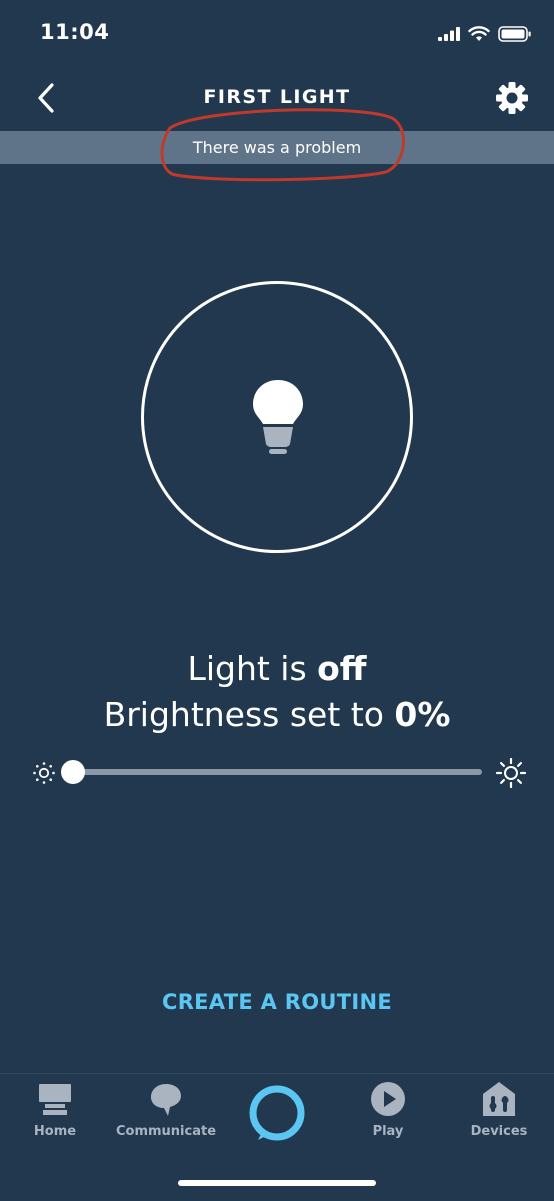 Image resolution: width=554 pixels, height=1201 pixels. Describe the element at coordinates (499, 1099) in the screenshot. I see `devices-icon` at that location.